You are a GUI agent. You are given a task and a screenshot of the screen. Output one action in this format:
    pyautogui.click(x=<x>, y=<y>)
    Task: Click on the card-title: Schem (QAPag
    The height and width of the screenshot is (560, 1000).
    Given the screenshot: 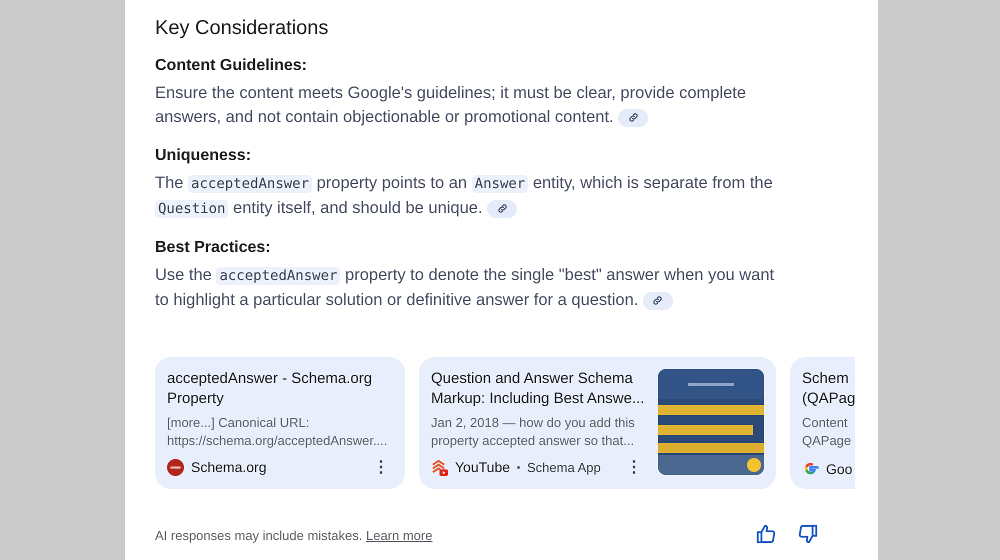 What is the action you would take?
    pyautogui.click(x=829, y=389)
    